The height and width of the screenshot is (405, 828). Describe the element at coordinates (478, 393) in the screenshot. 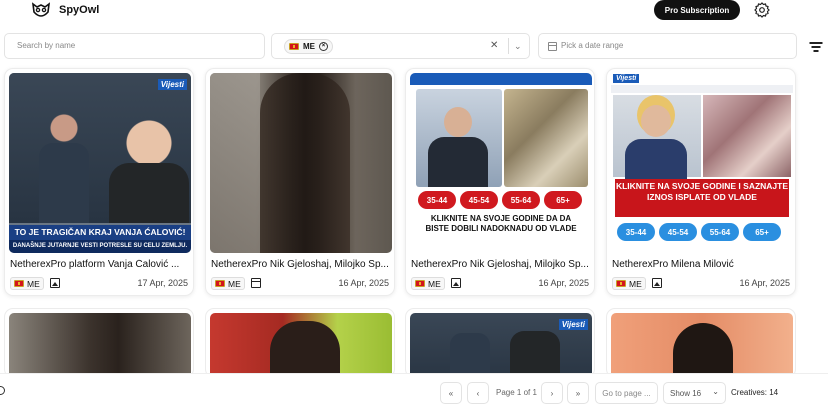

I see `prev-page-button: ‹` at that location.